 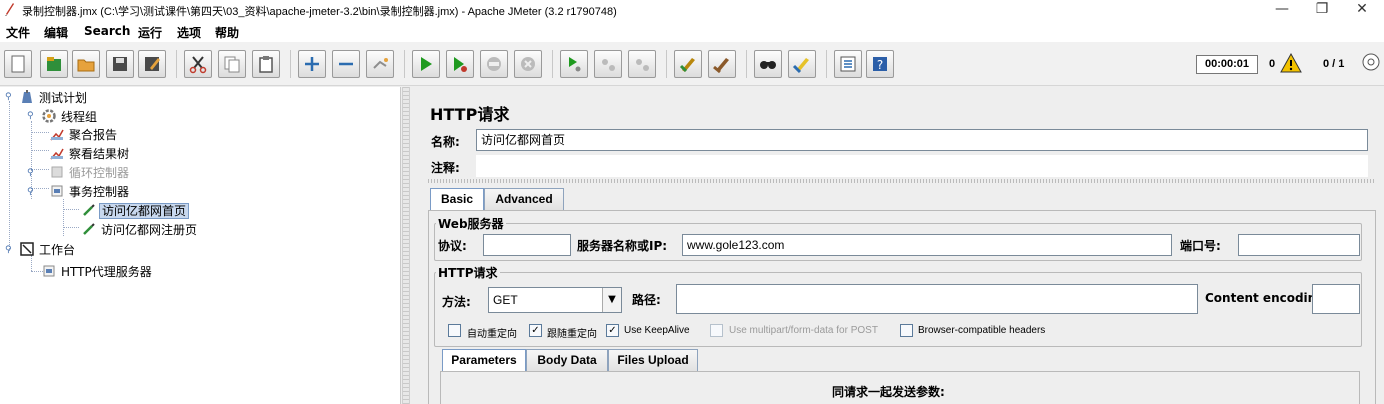 I want to click on port-field, so click(x=1299, y=245).